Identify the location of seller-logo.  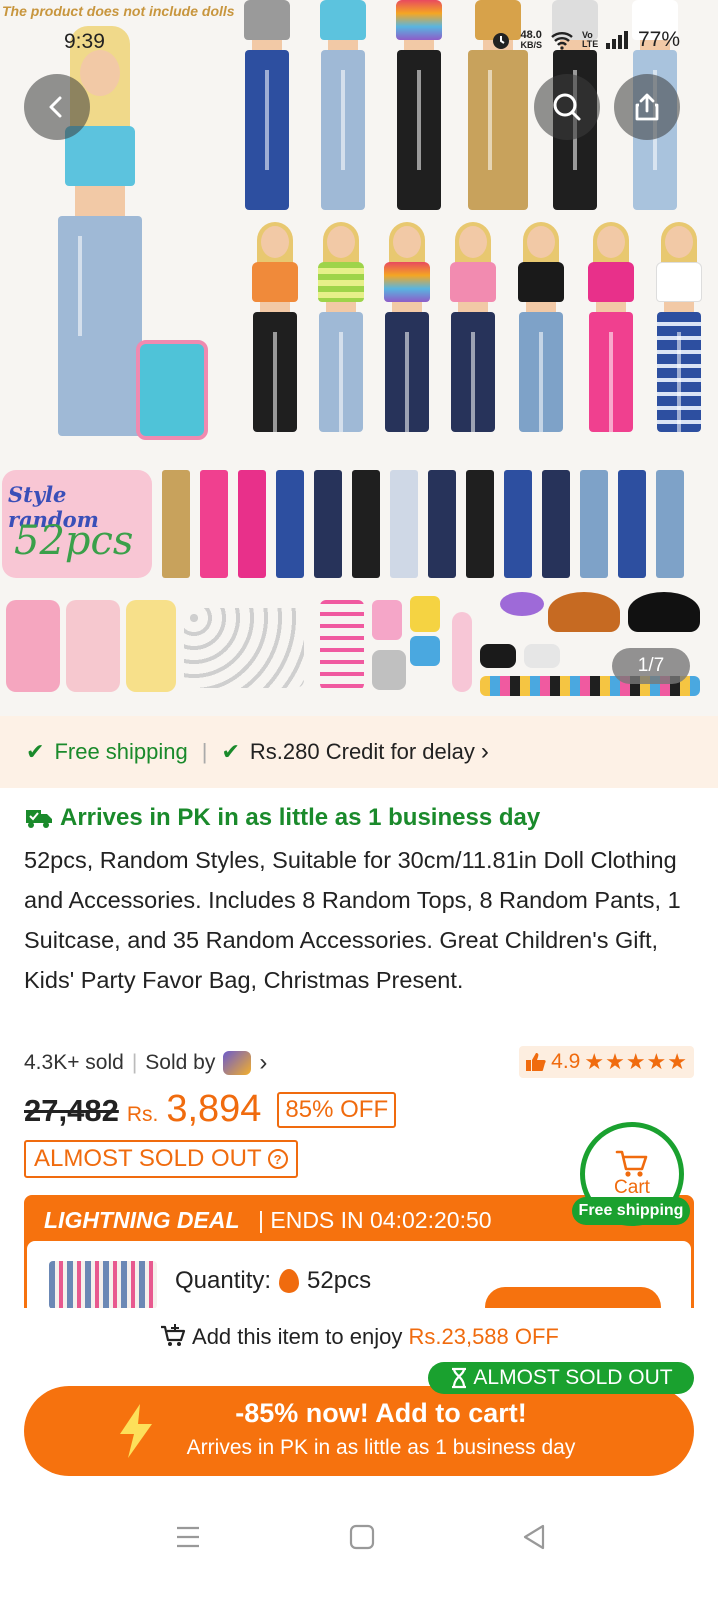
(237, 1063).